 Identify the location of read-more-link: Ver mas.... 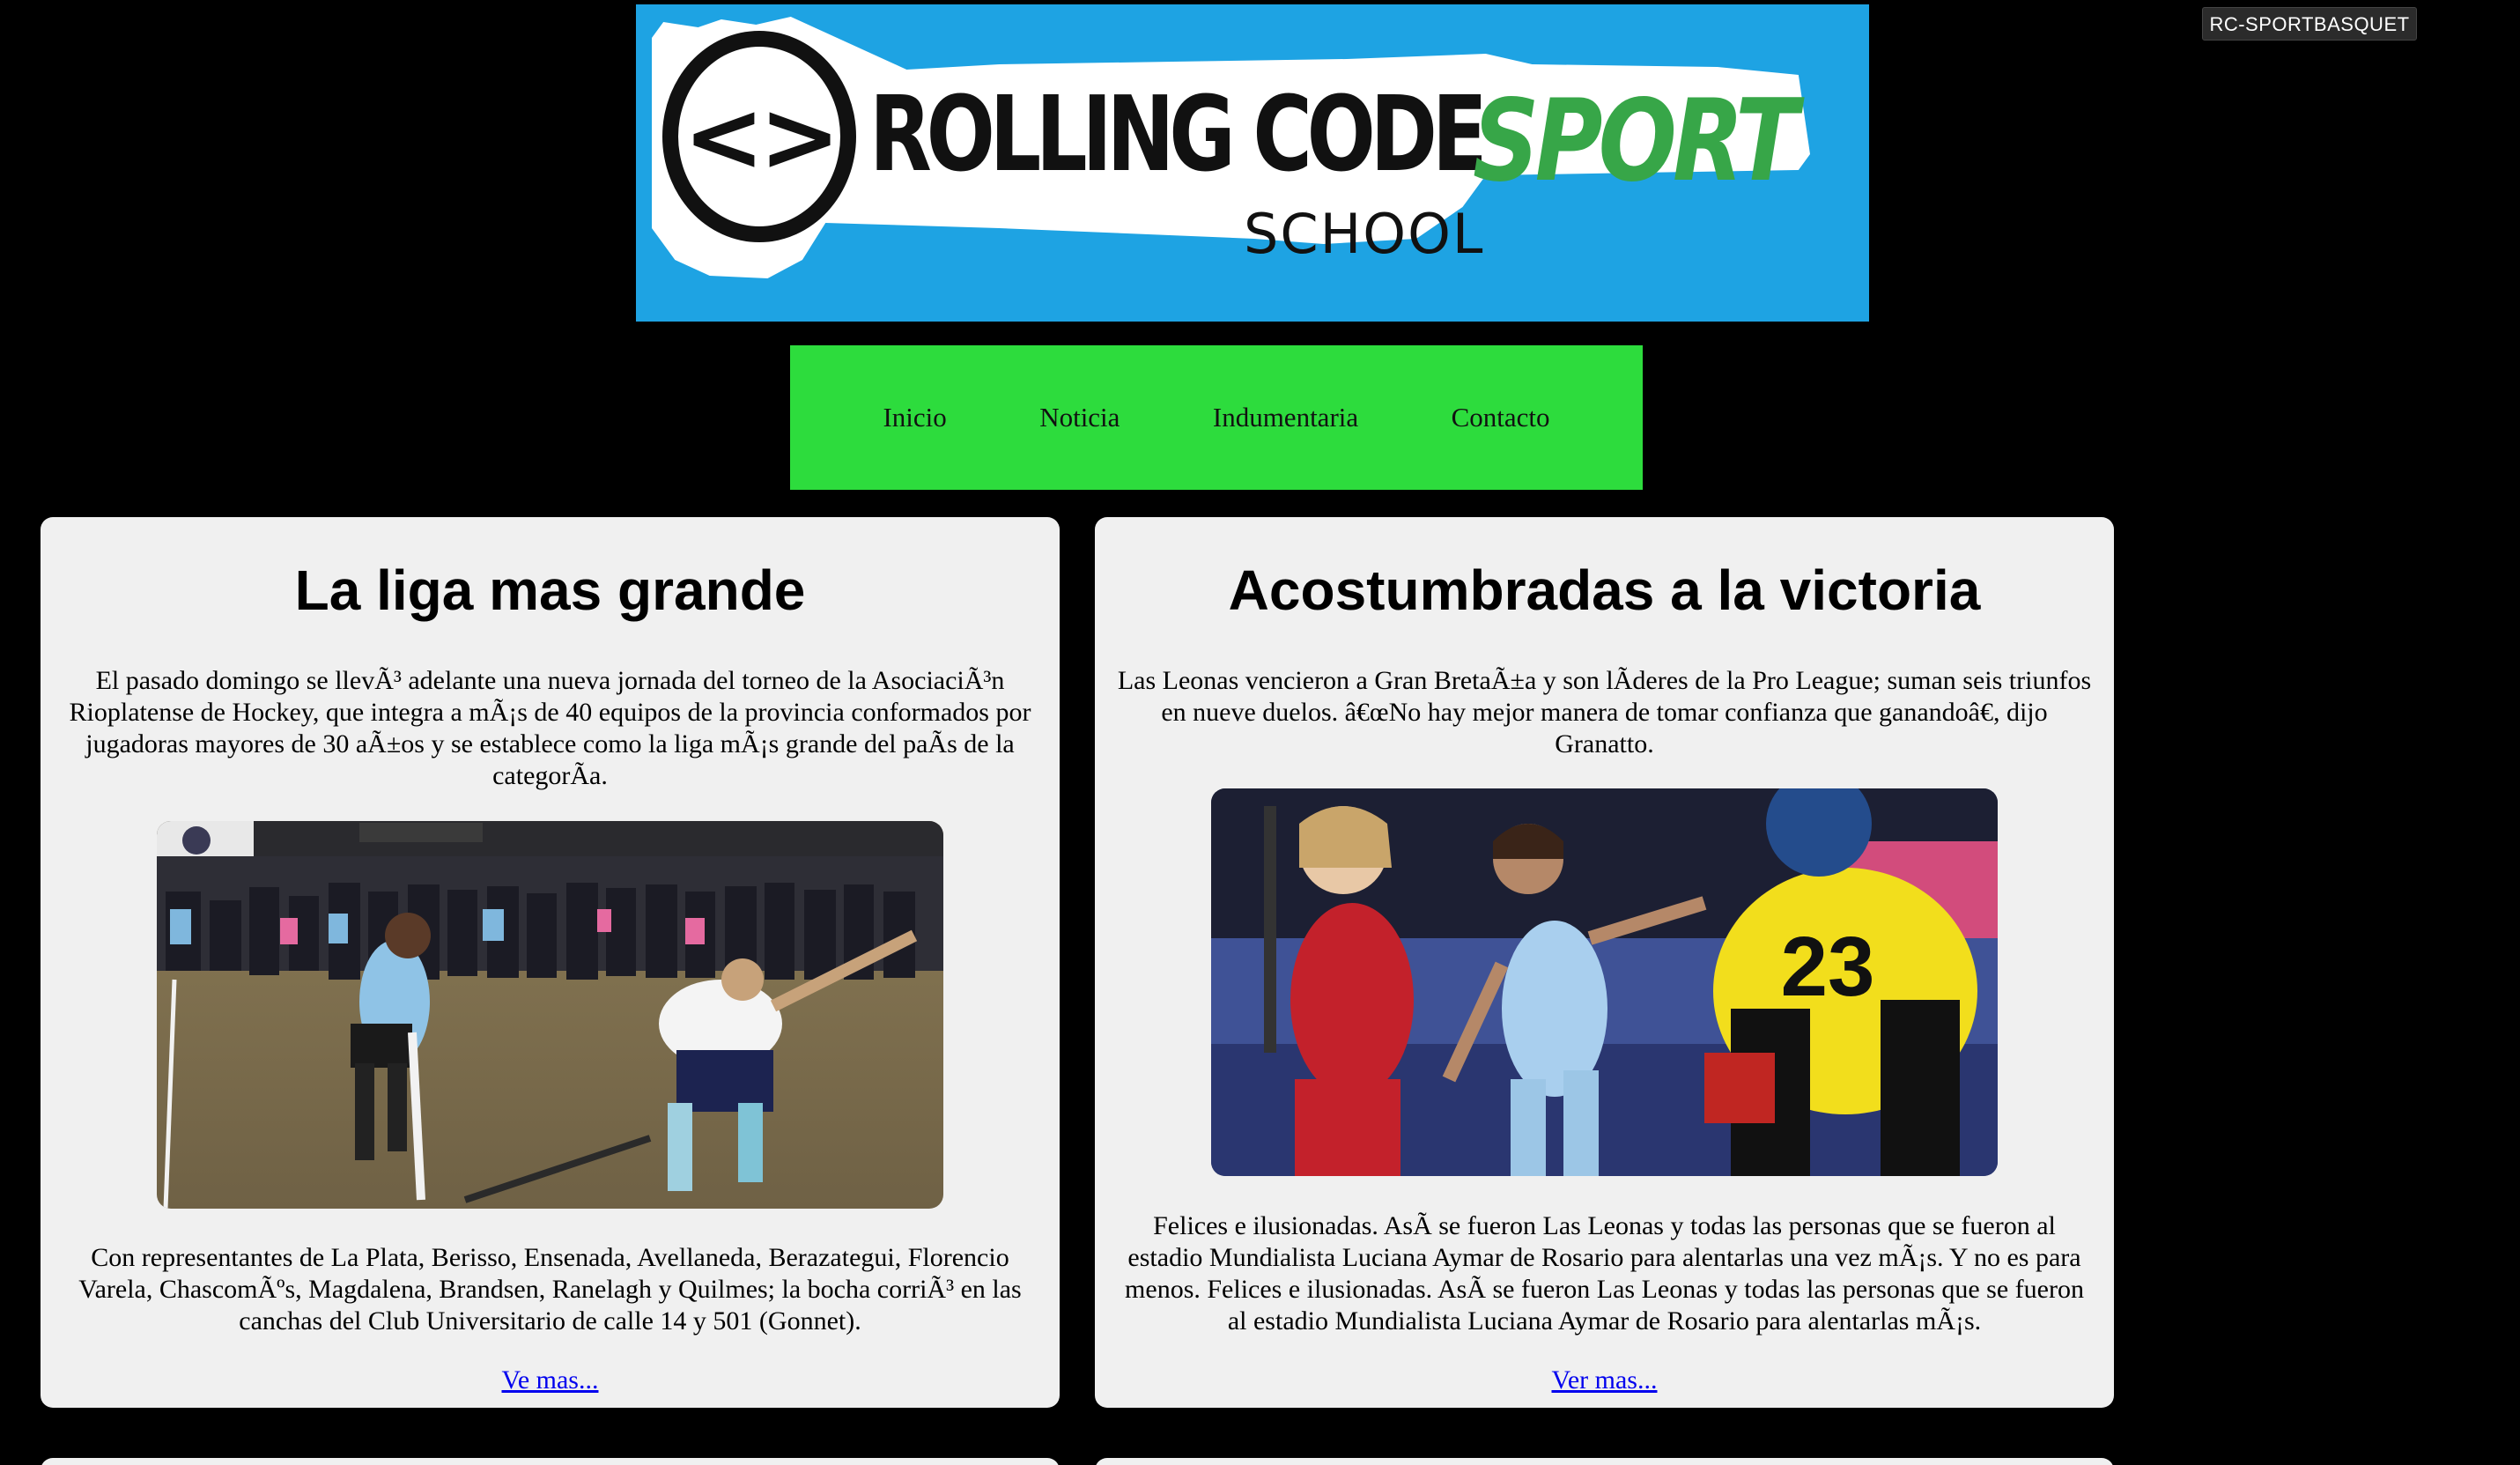
(1604, 1380).